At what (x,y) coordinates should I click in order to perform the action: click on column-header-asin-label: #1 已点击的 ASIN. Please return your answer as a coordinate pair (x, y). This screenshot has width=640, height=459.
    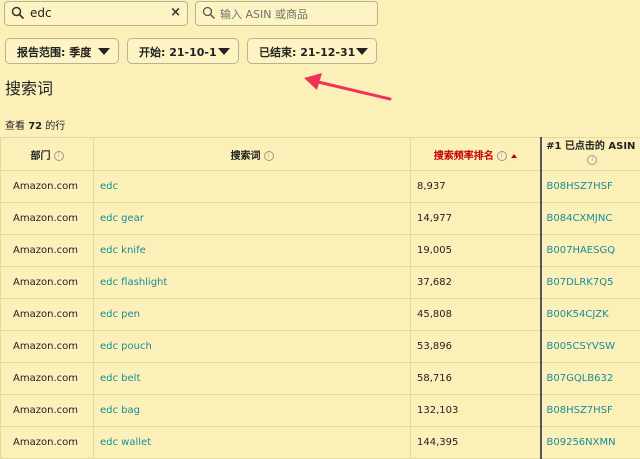
    Looking at the image, I should click on (590, 146).